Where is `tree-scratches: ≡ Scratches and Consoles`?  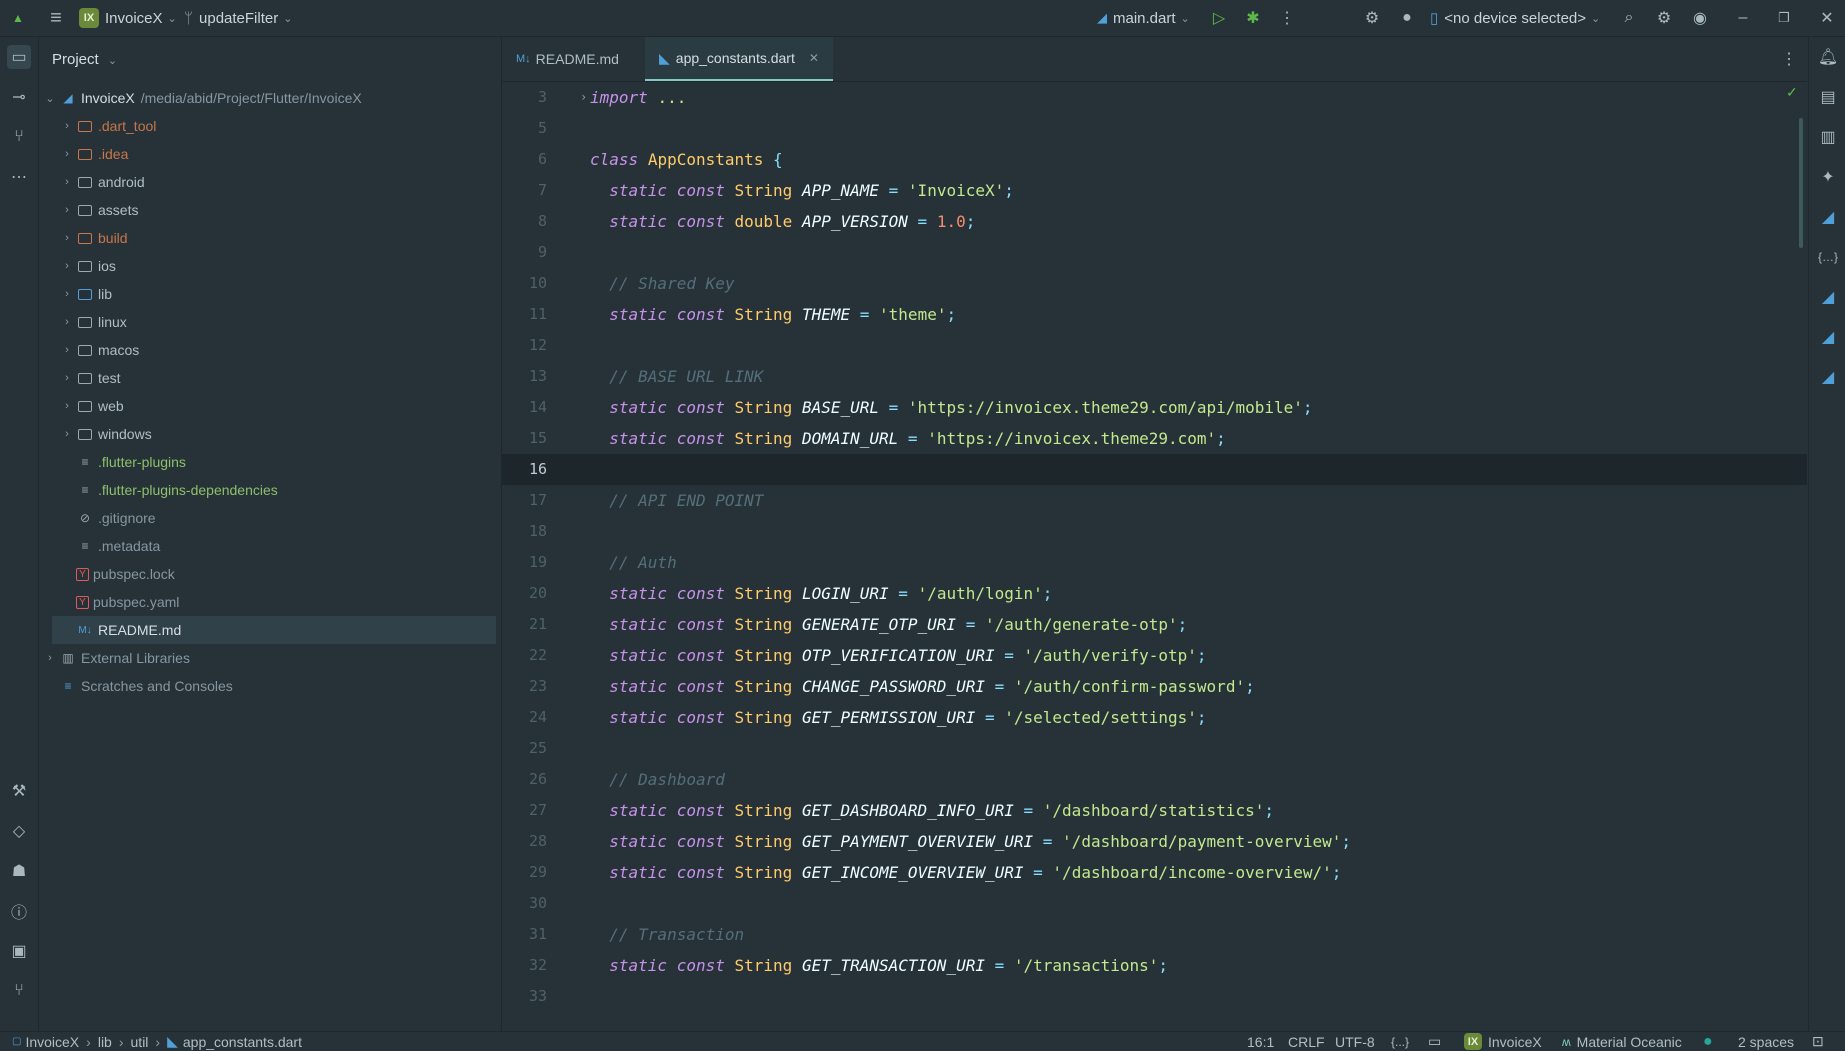
tree-scratches: ≡ Scratches and Consoles is located at coordinates (273, 686).